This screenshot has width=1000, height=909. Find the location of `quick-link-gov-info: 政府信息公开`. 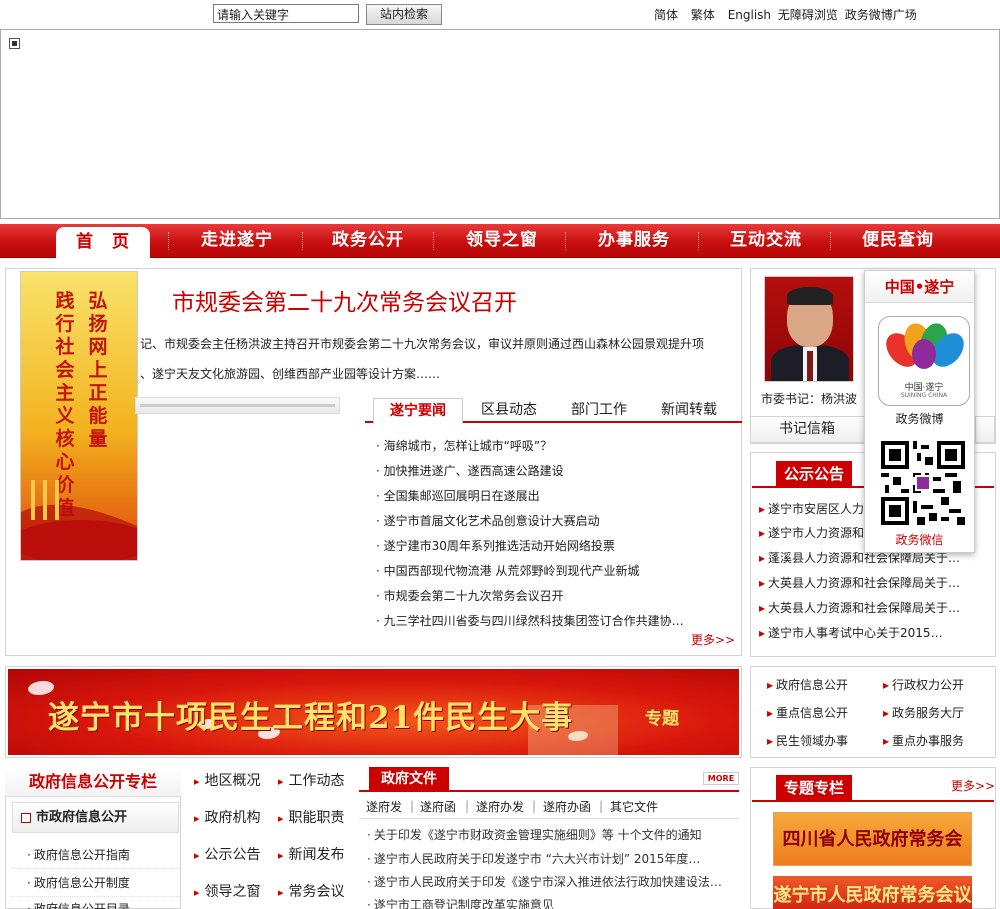

quick-link-gov-info: 政府信息公开 is located at coordinates (807, 684).